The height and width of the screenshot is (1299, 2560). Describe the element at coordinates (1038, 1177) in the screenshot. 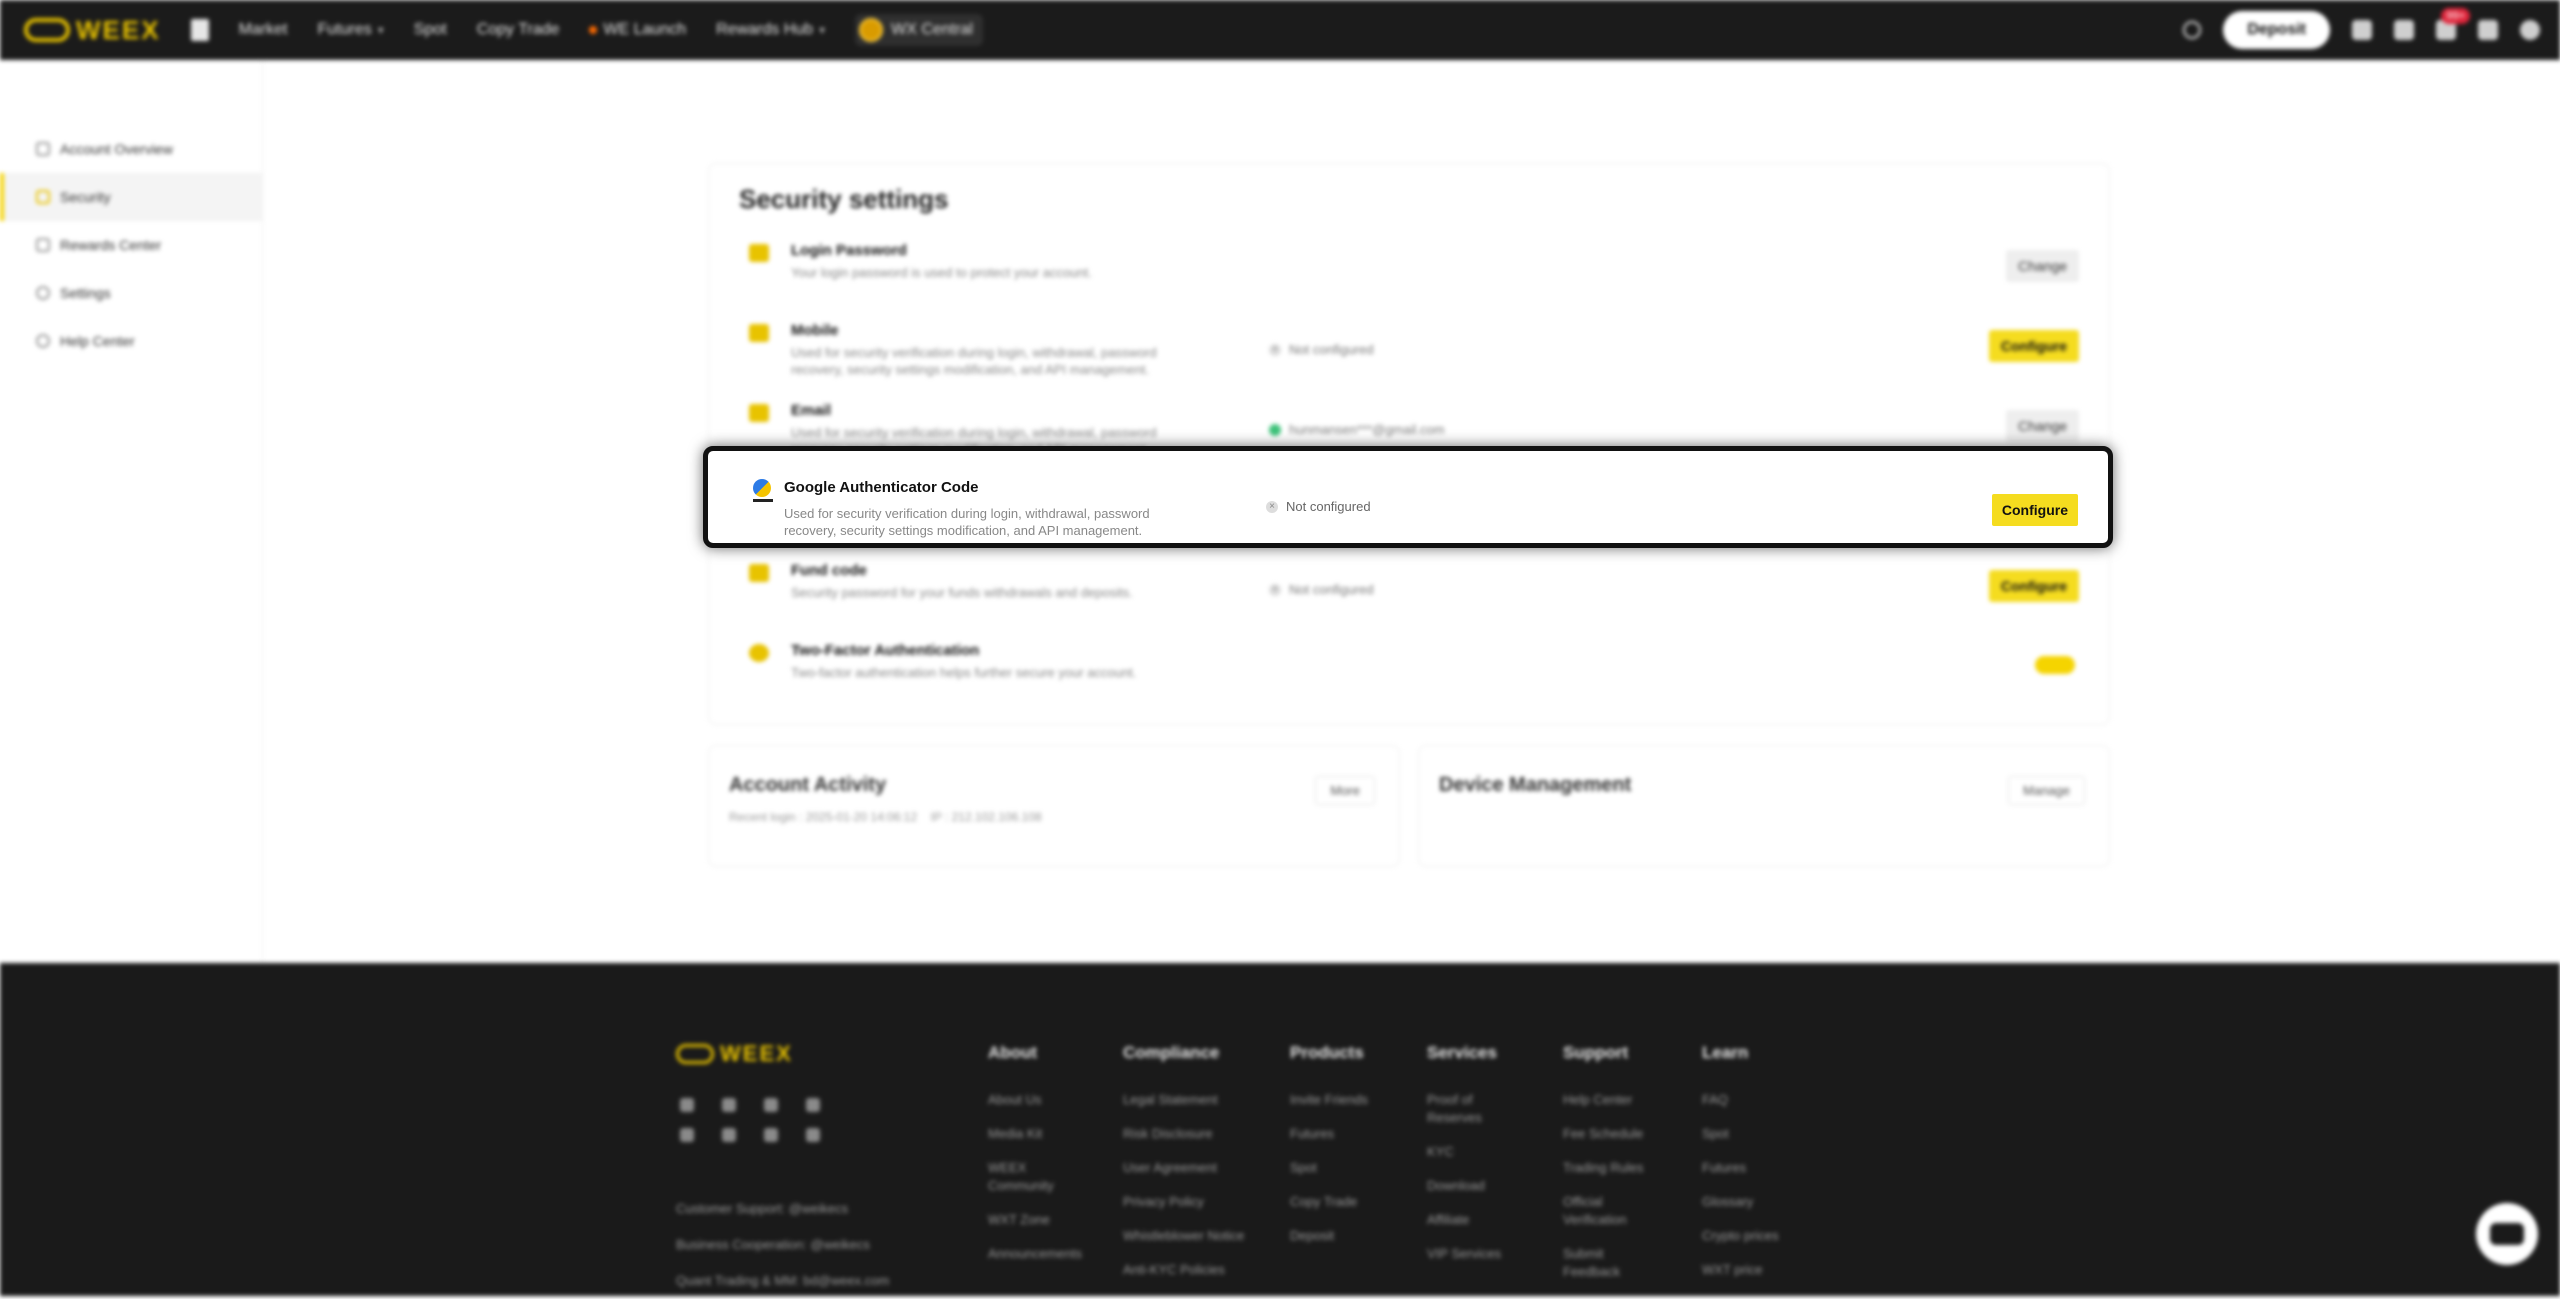

I see `footer-link: WEEX Community` at that location.